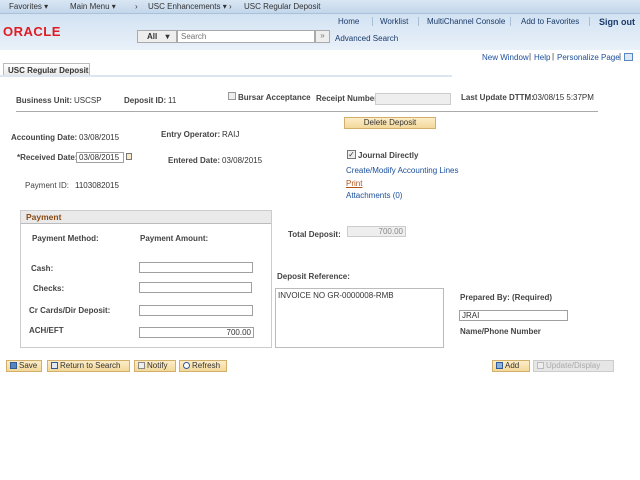 The height and width of the screenshot is (480, 640). Describe the element at coordinates (65, 238) in the screenshot. I see `payment-method-header: Payment Method:` at that location.